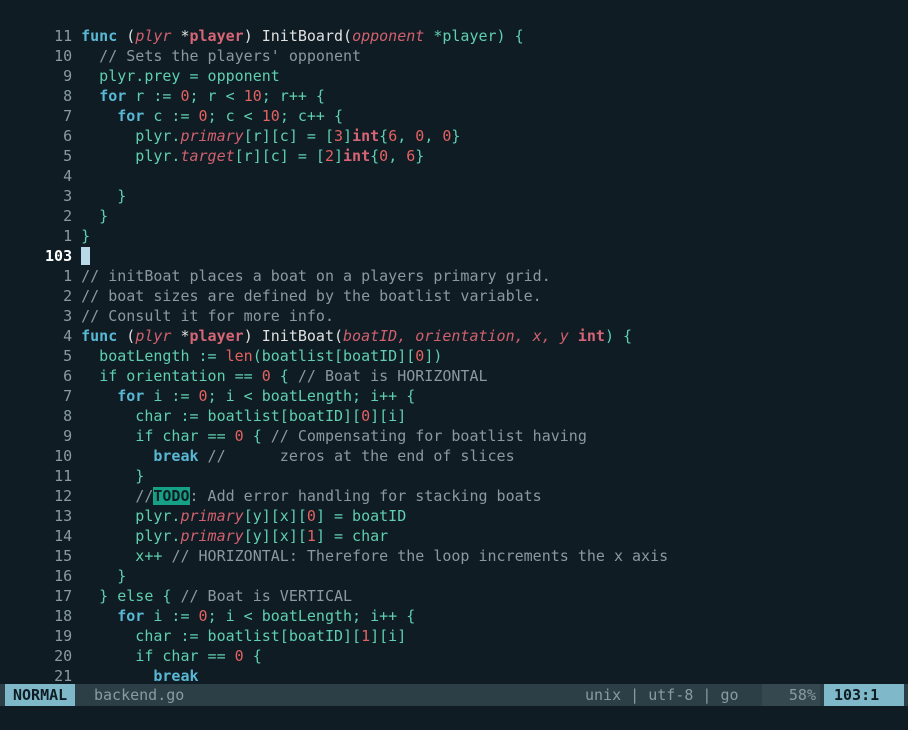 This screenshot has height=730, width=908. Describe the element at coordinates (454, 585) in the screenshot. I see `code-line: 17 } else { // Boat is VERTICAL` at that location.